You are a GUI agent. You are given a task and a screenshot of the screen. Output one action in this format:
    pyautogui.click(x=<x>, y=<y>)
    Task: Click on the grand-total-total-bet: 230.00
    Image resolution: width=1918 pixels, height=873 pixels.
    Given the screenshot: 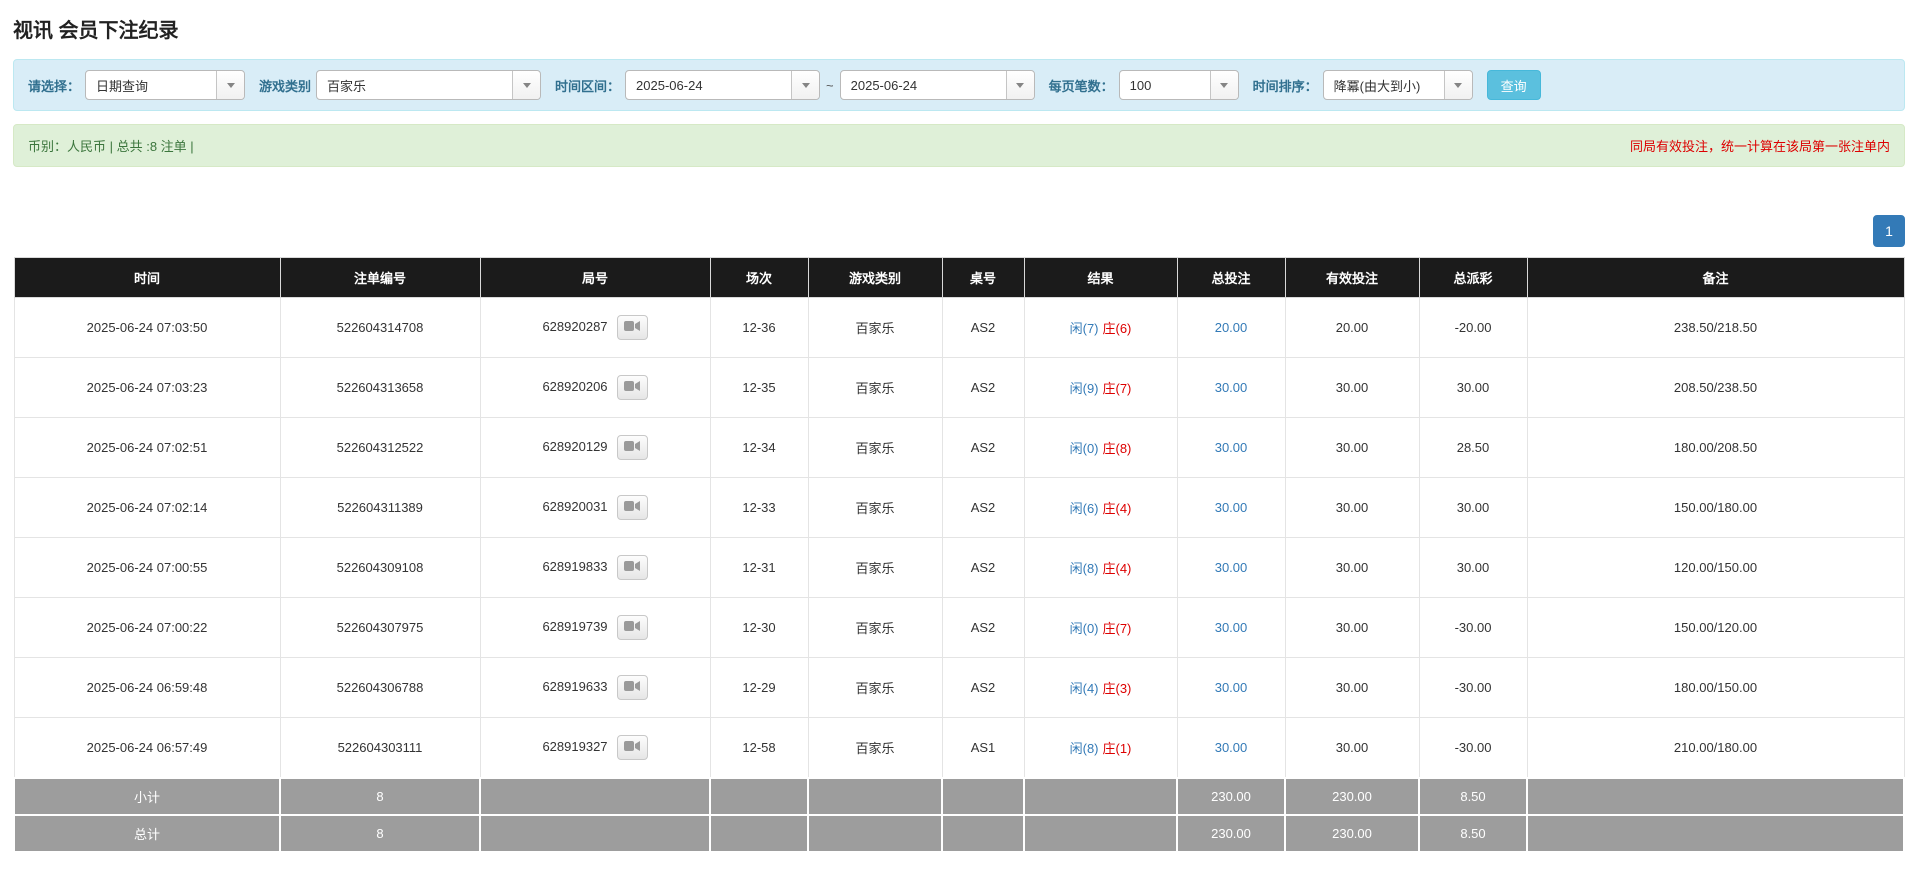 What is the action you would take?
    pyautogui.click(x=1231, y=833)
    